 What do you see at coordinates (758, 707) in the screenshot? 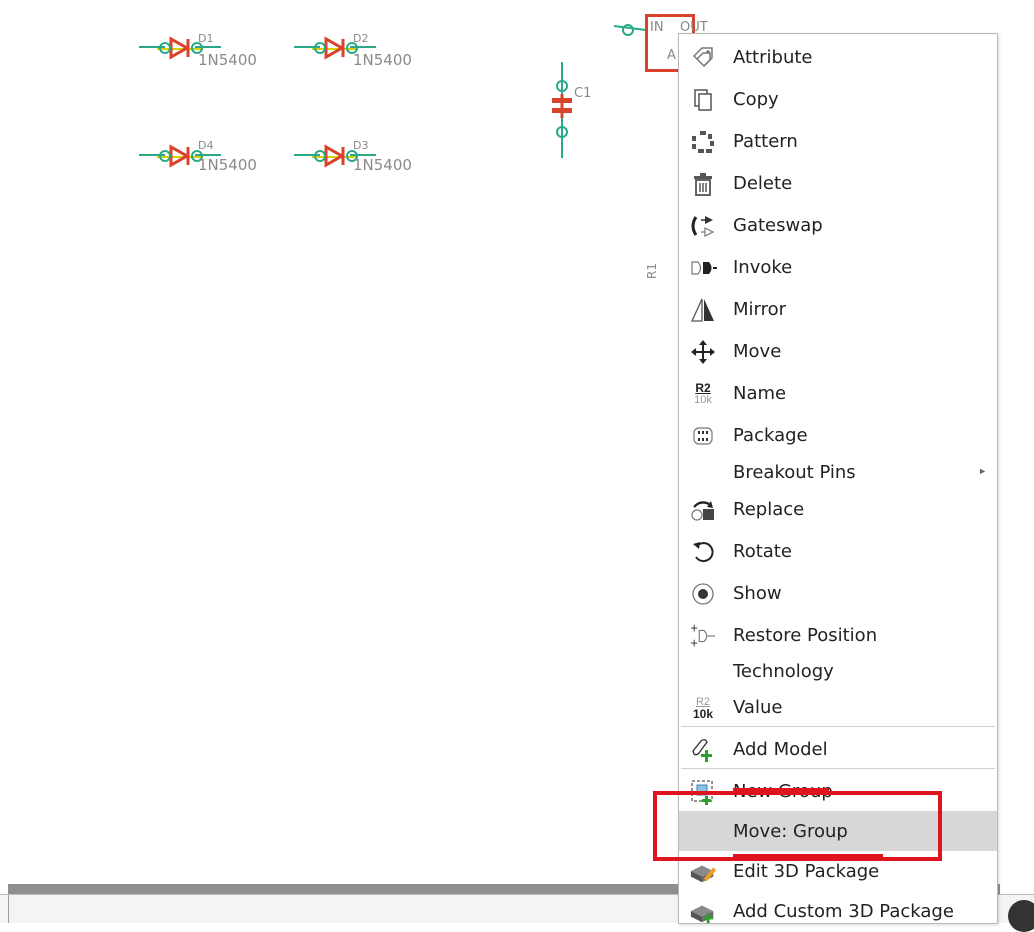
I see `menu-item-value-label: Value` at bounding box center [758, 707].